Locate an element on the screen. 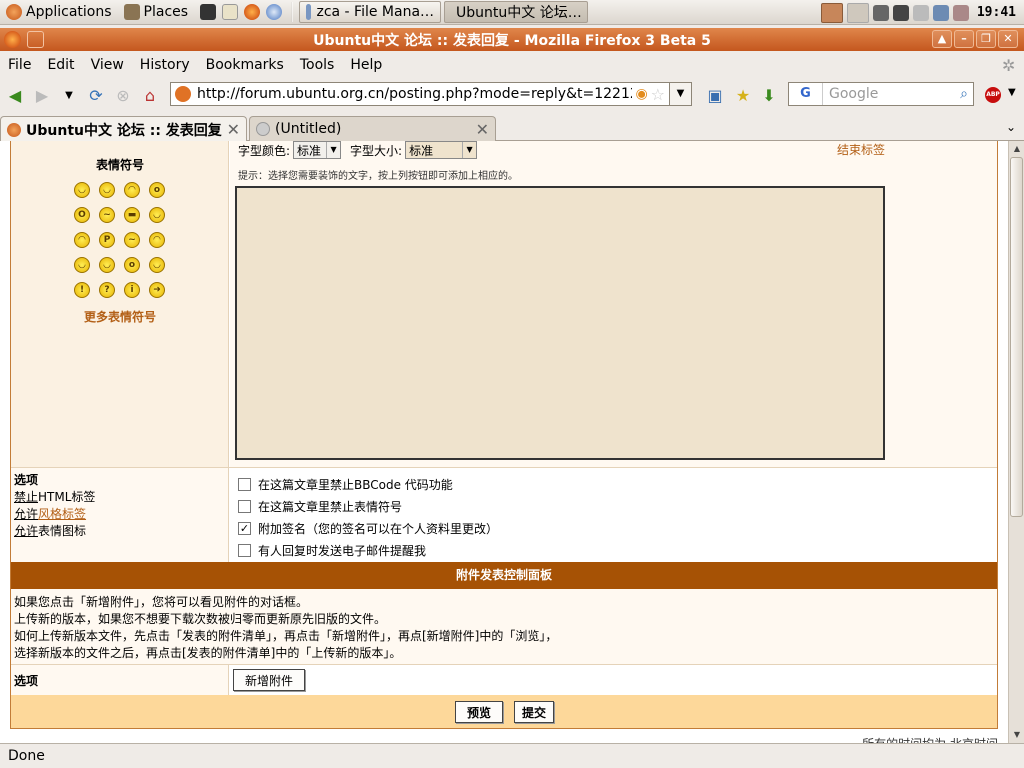 The height and width of the screenshot is (768, 1024). exclamation-icon: ! is located at coordinates (82, 290).